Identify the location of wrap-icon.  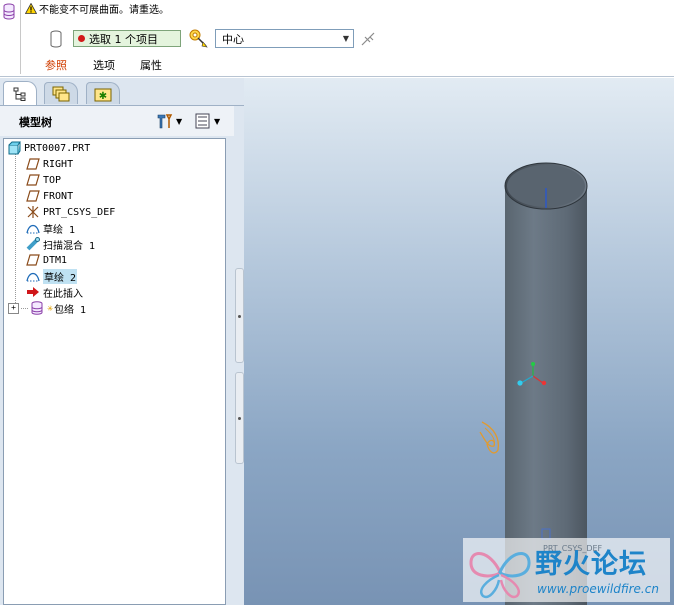
(37, 308).